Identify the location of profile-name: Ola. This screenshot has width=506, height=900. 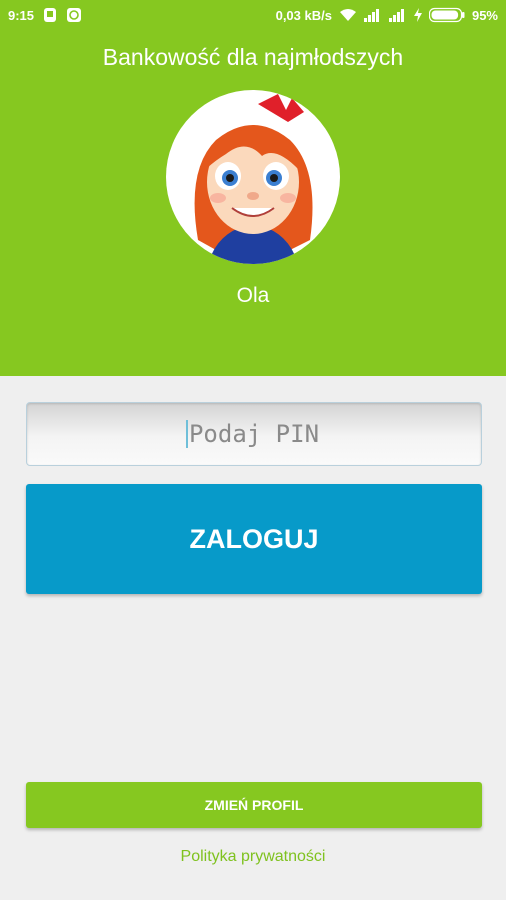
(253, 295).